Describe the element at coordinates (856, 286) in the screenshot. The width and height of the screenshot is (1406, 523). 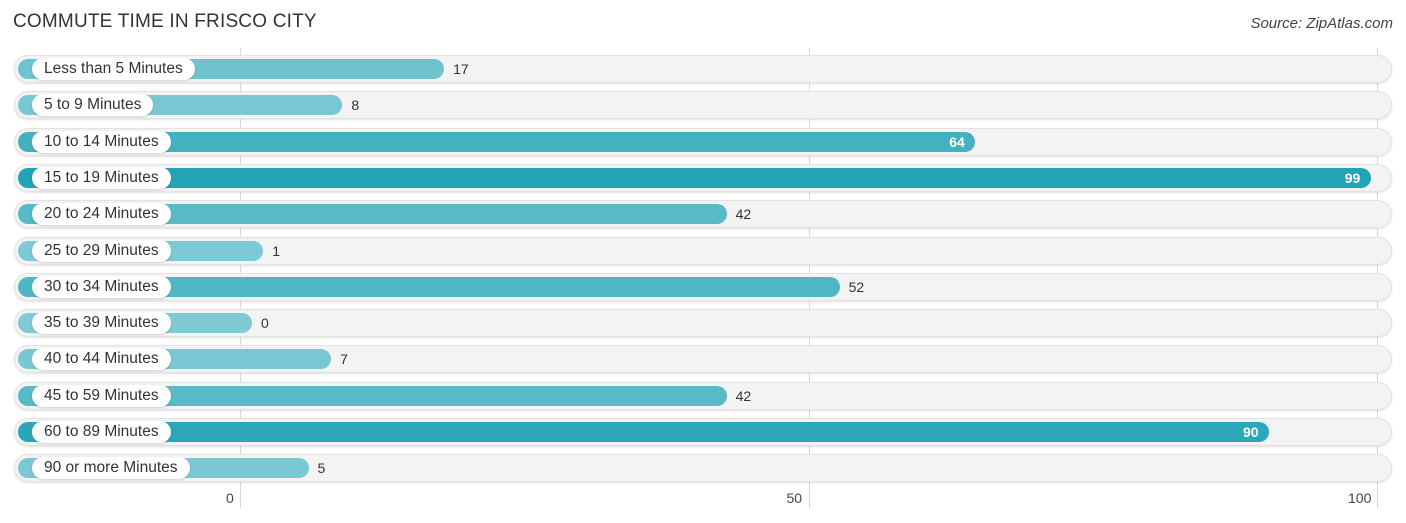
I see `value-label: 52` at that location.